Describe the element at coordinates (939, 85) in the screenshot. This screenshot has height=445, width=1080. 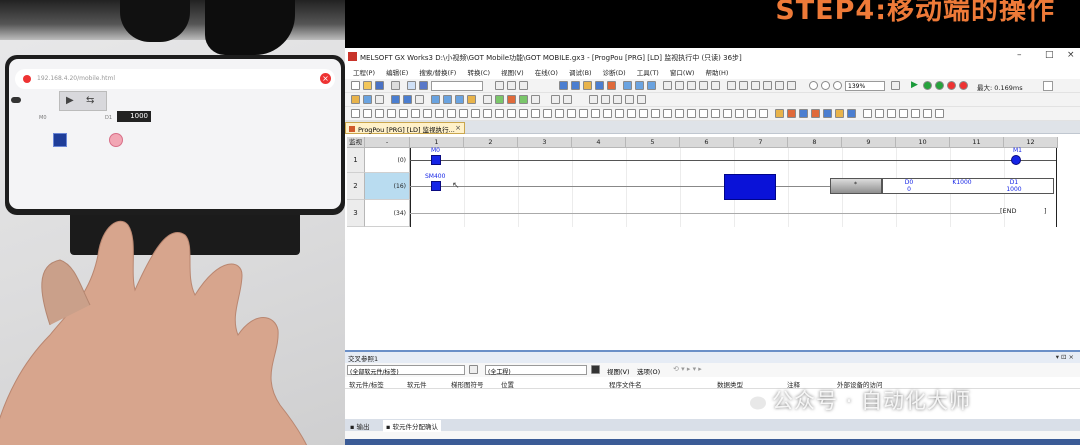
I see `check-all-icon` at that location.